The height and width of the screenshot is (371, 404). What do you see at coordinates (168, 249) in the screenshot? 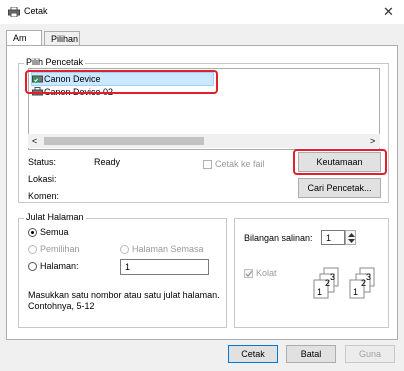
I see `radio-current-page-label: Halaman Semasa` at bounding box center [168, 249].